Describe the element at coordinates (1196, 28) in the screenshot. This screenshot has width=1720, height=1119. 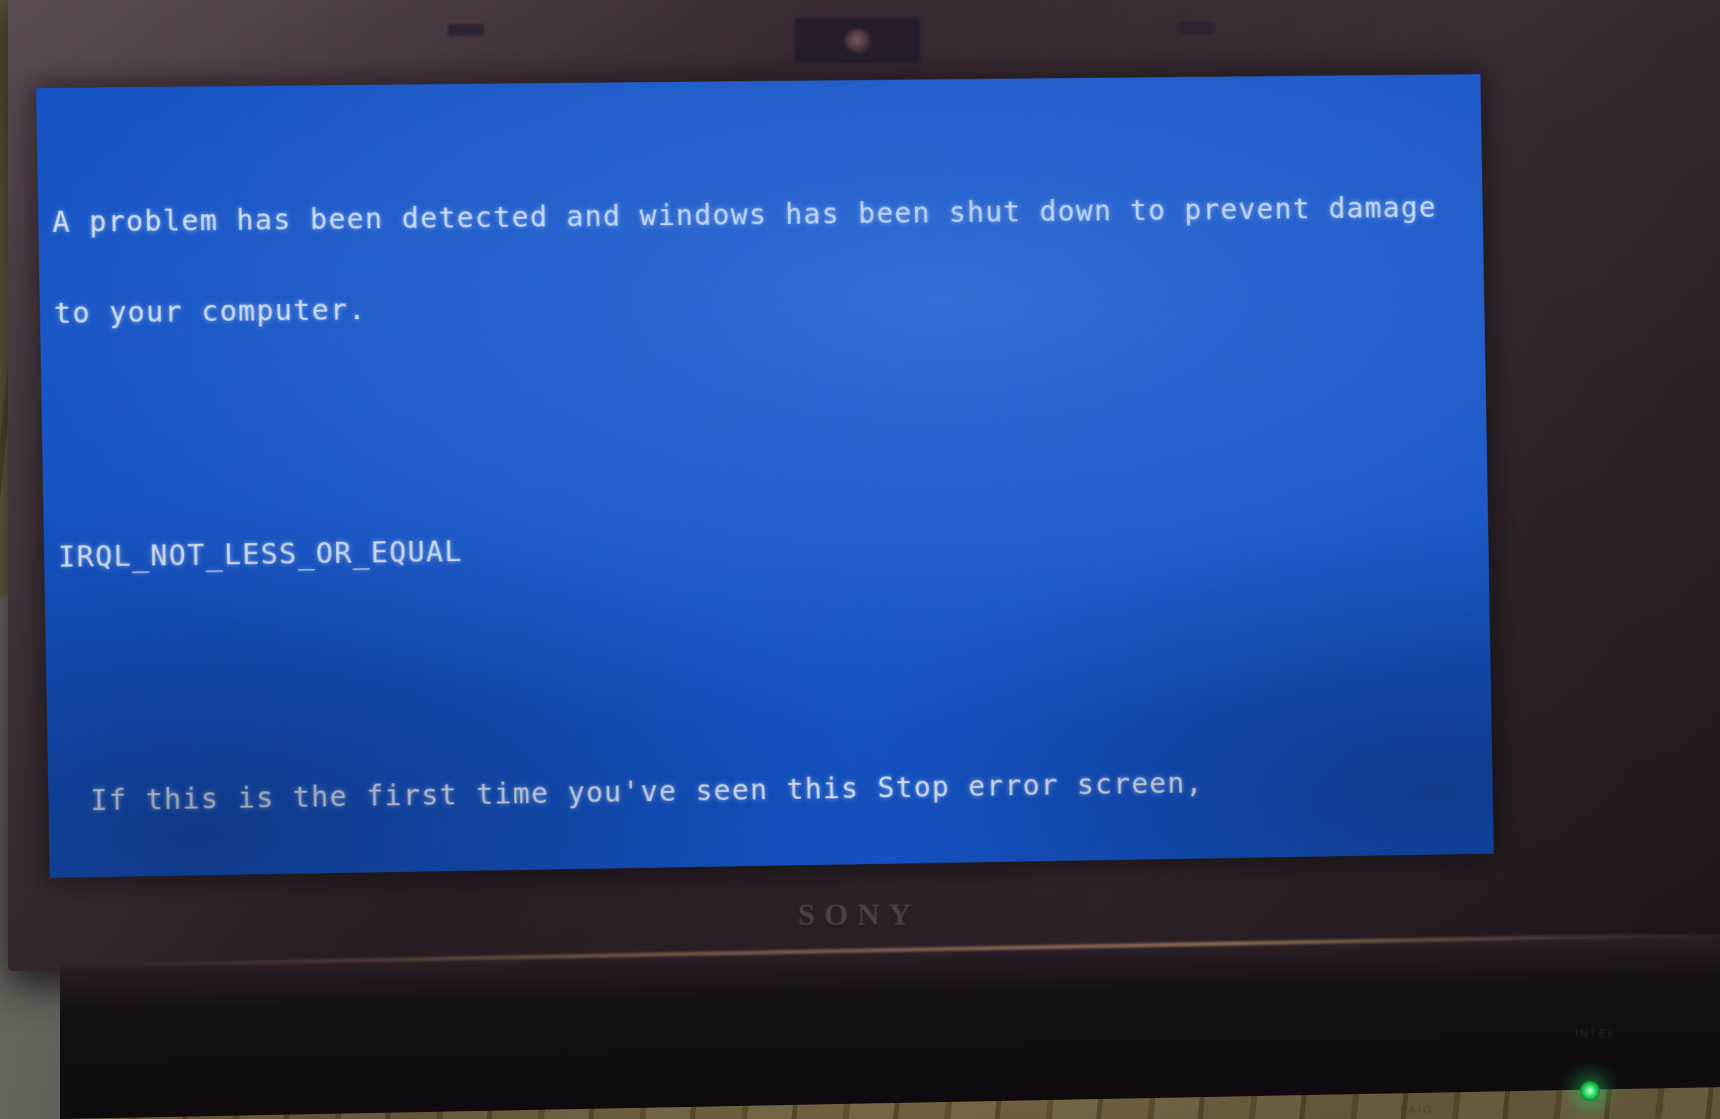
I see `bezel-vent-right` at that location.